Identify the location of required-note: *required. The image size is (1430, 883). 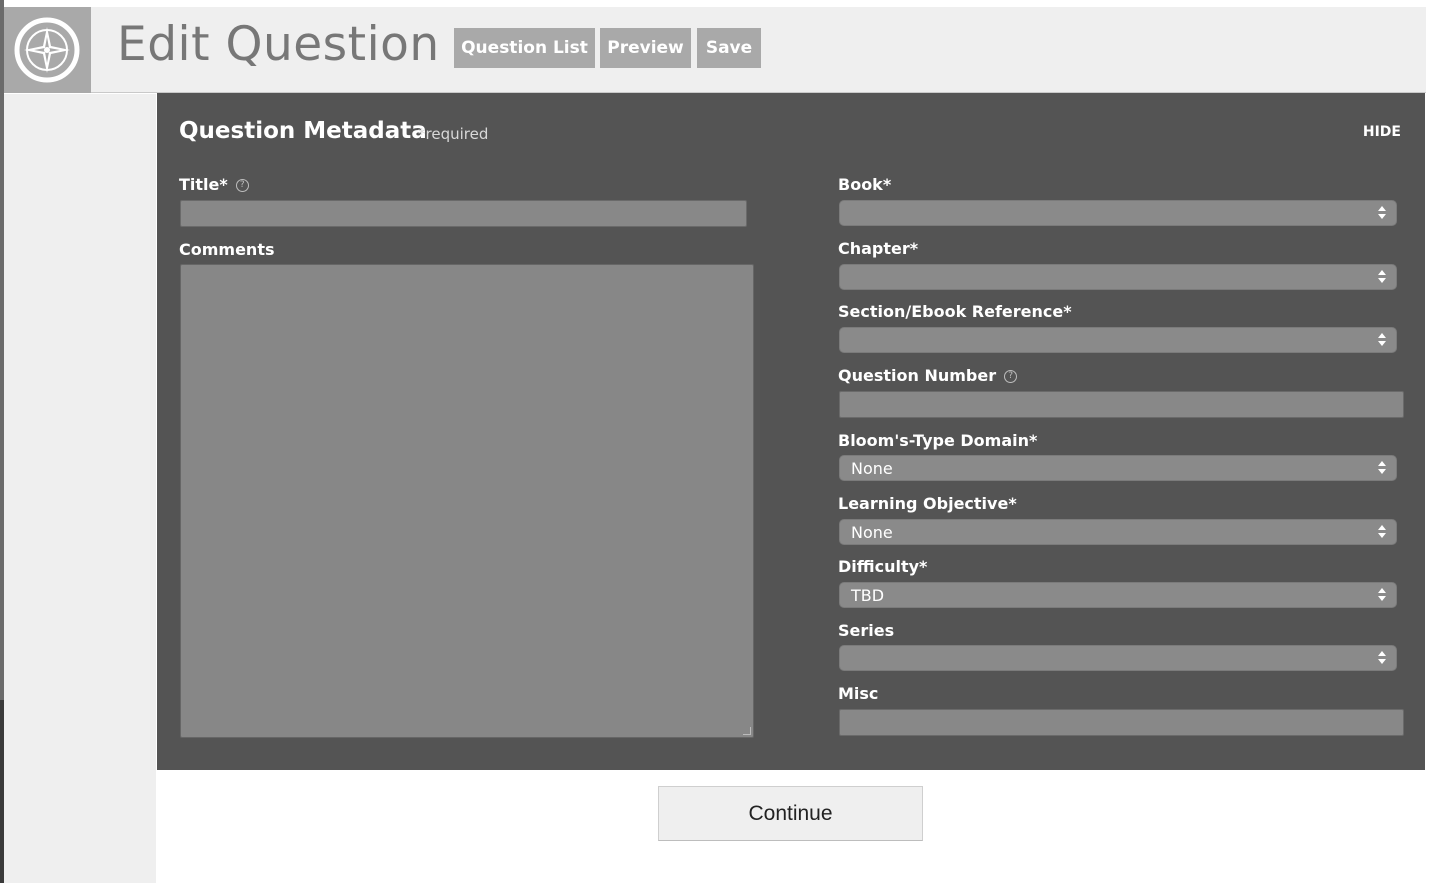
(453, 134).